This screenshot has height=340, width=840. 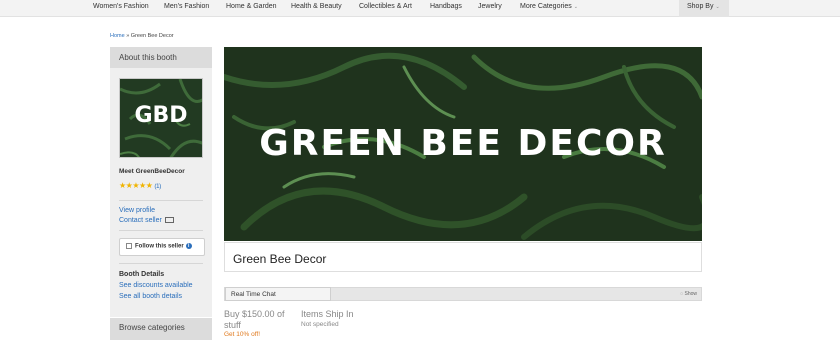 What do you see at coordinates (463, 257) in the screenshot?
I see `booth-name: Green Bee Decor` at bounding box center [463, 257].